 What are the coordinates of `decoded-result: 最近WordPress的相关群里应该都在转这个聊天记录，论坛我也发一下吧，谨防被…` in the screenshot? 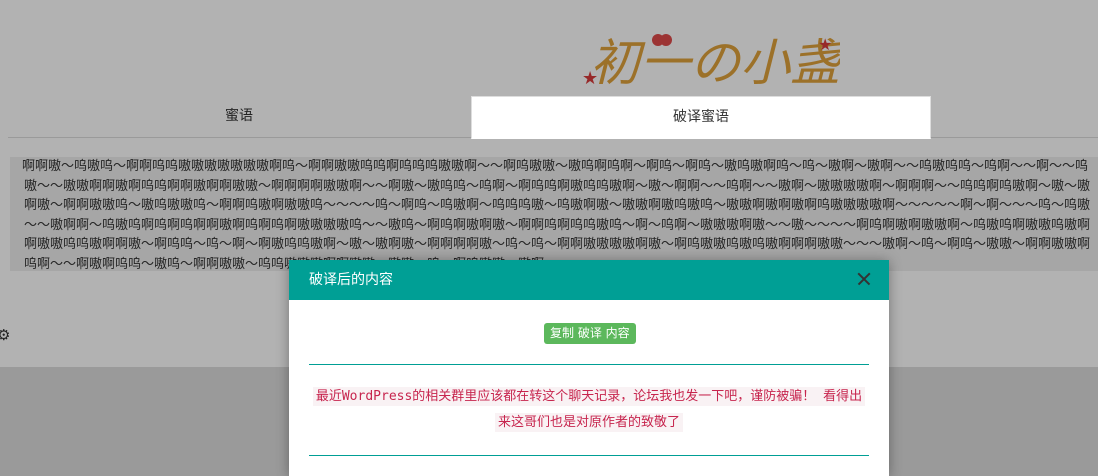 It's located at (589, 410).